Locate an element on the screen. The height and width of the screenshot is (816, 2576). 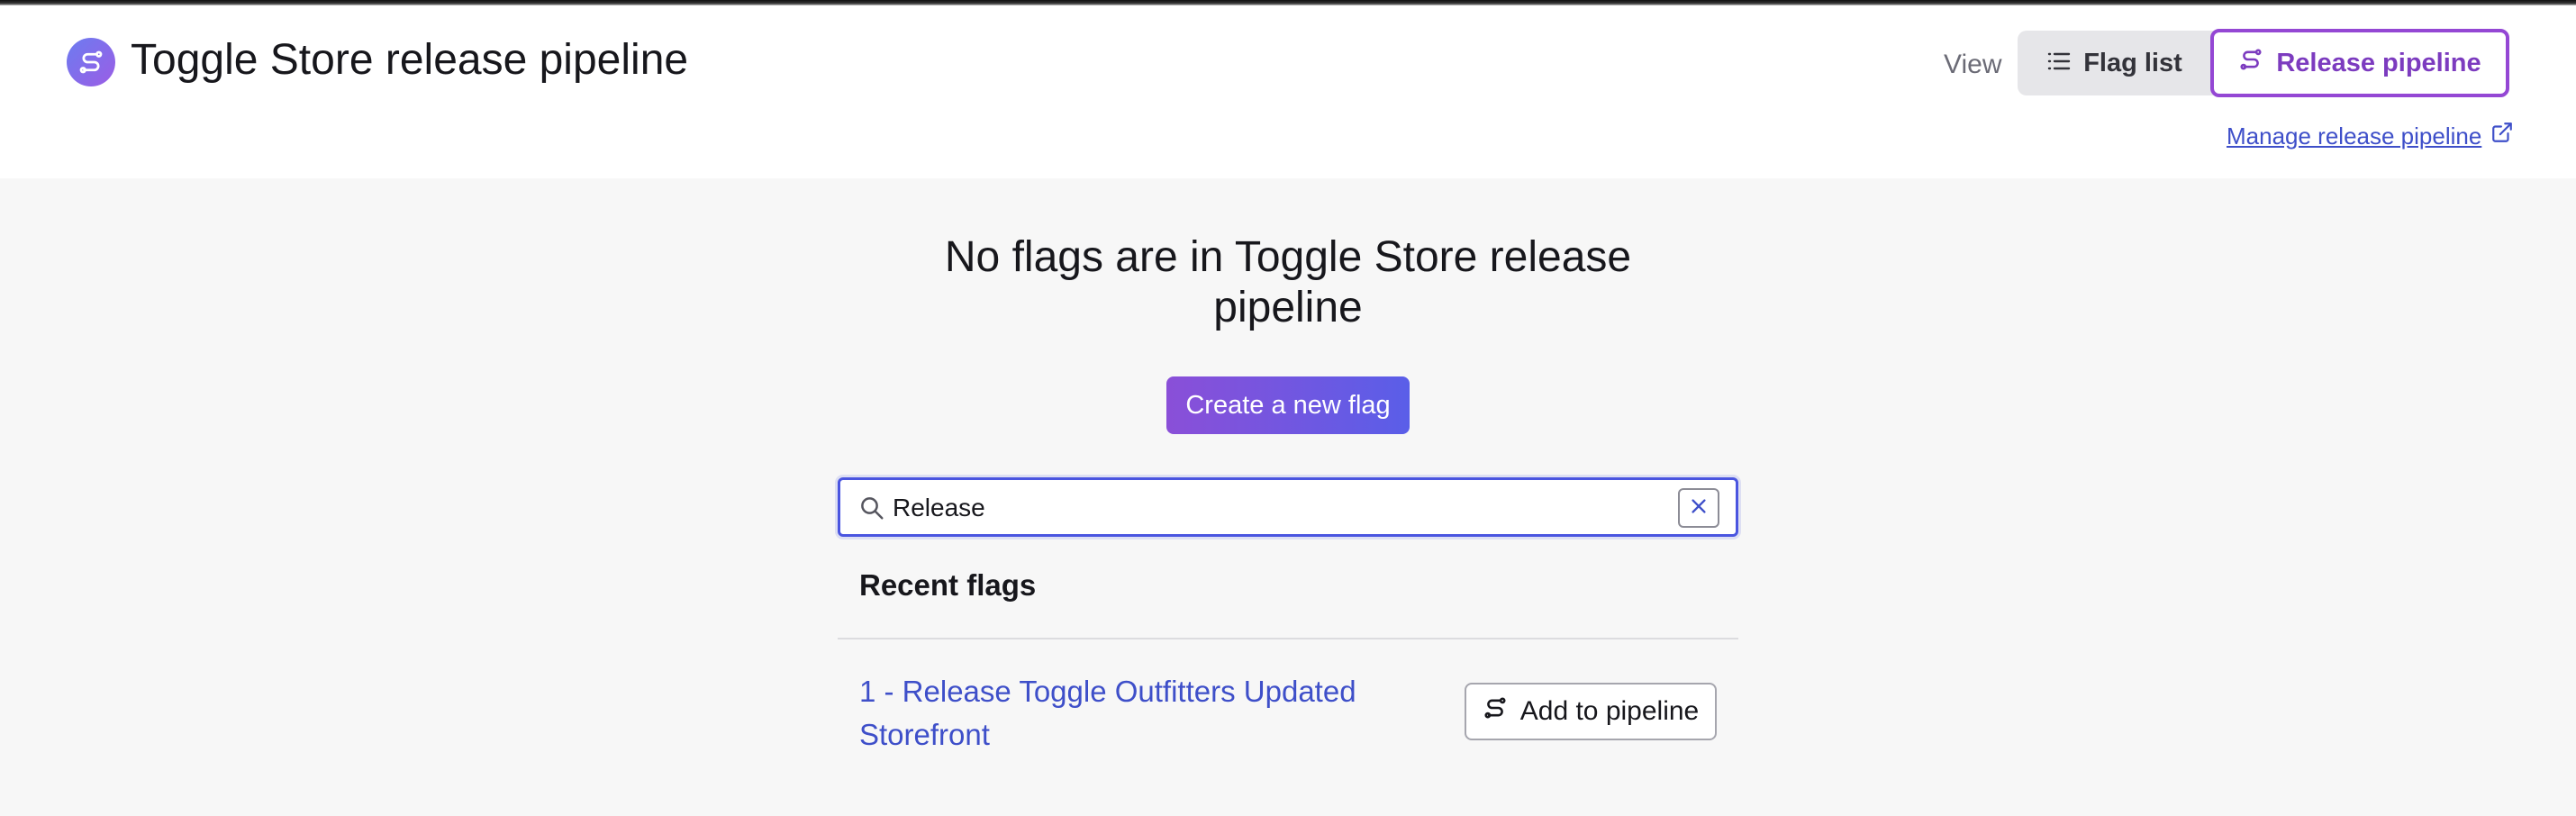
flag-list-view-button: Flag list is located at coordinates (2115, 63).